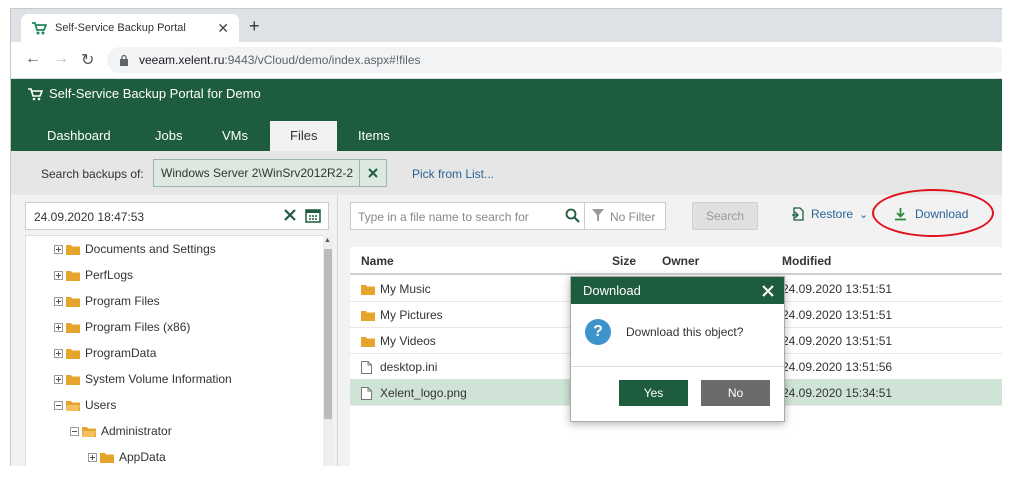 Image resolution: width=1024 pixels, height=488 pixels. What do you see at coordinates (124, 60) in the screenshot?
I see `lock-icon` at bounding box center [124, 60].